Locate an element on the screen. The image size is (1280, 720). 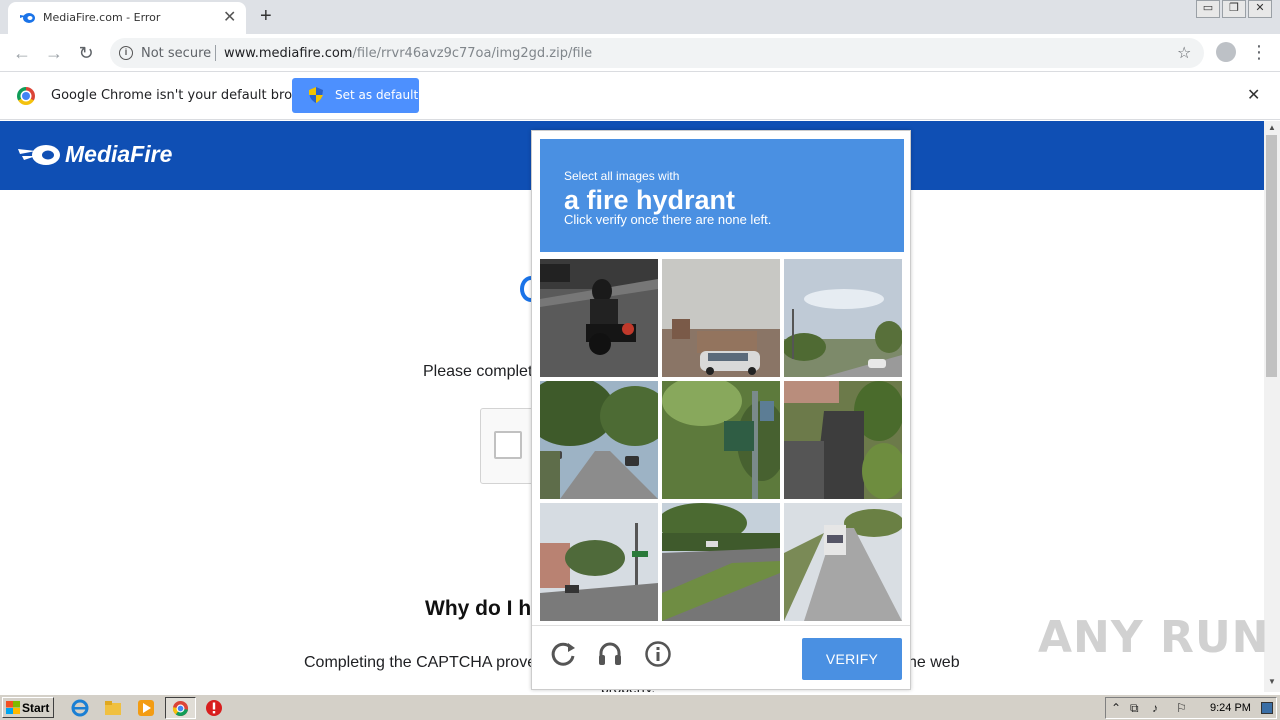
minimize-button: ▭ is located at coordinates (1208, 9).